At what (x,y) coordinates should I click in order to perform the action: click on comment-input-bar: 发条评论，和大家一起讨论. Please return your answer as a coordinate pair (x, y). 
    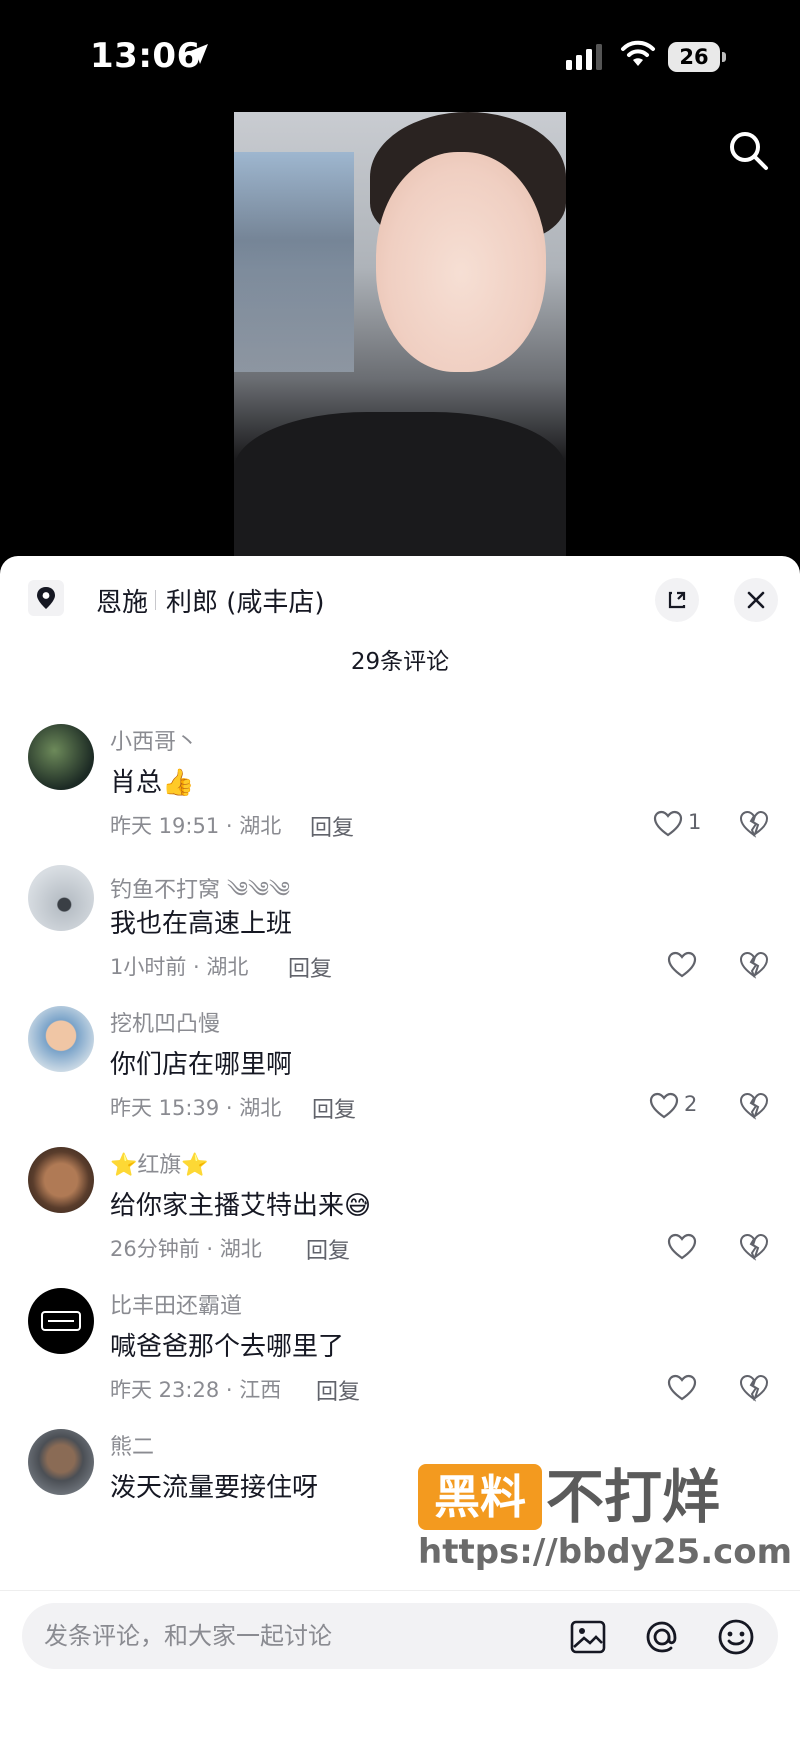
    Looking at the image, I should click on (400, 1664).